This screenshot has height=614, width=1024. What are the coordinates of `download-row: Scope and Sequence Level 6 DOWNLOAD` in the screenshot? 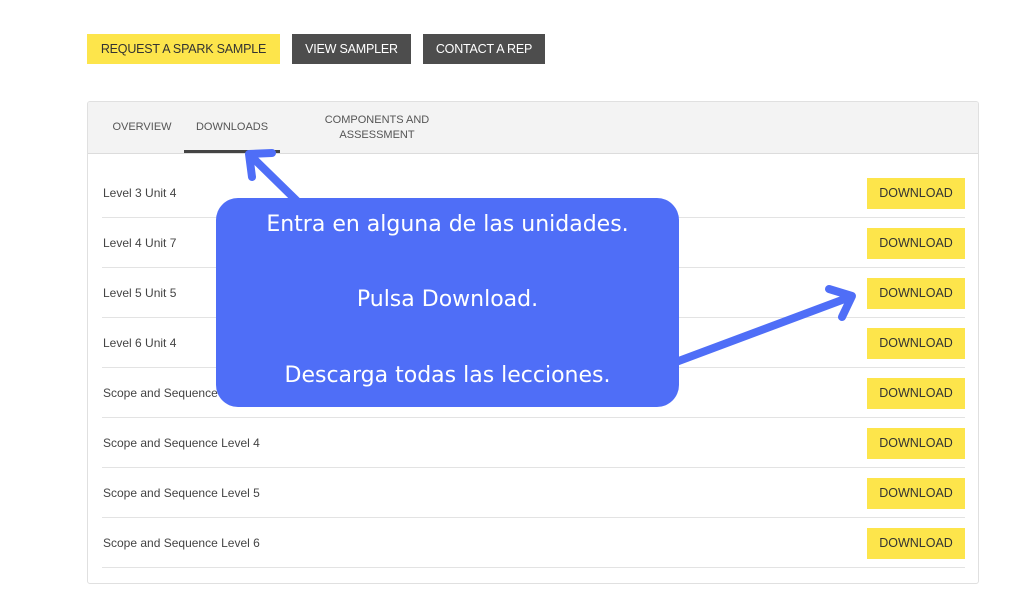 It's located at (533, 543).